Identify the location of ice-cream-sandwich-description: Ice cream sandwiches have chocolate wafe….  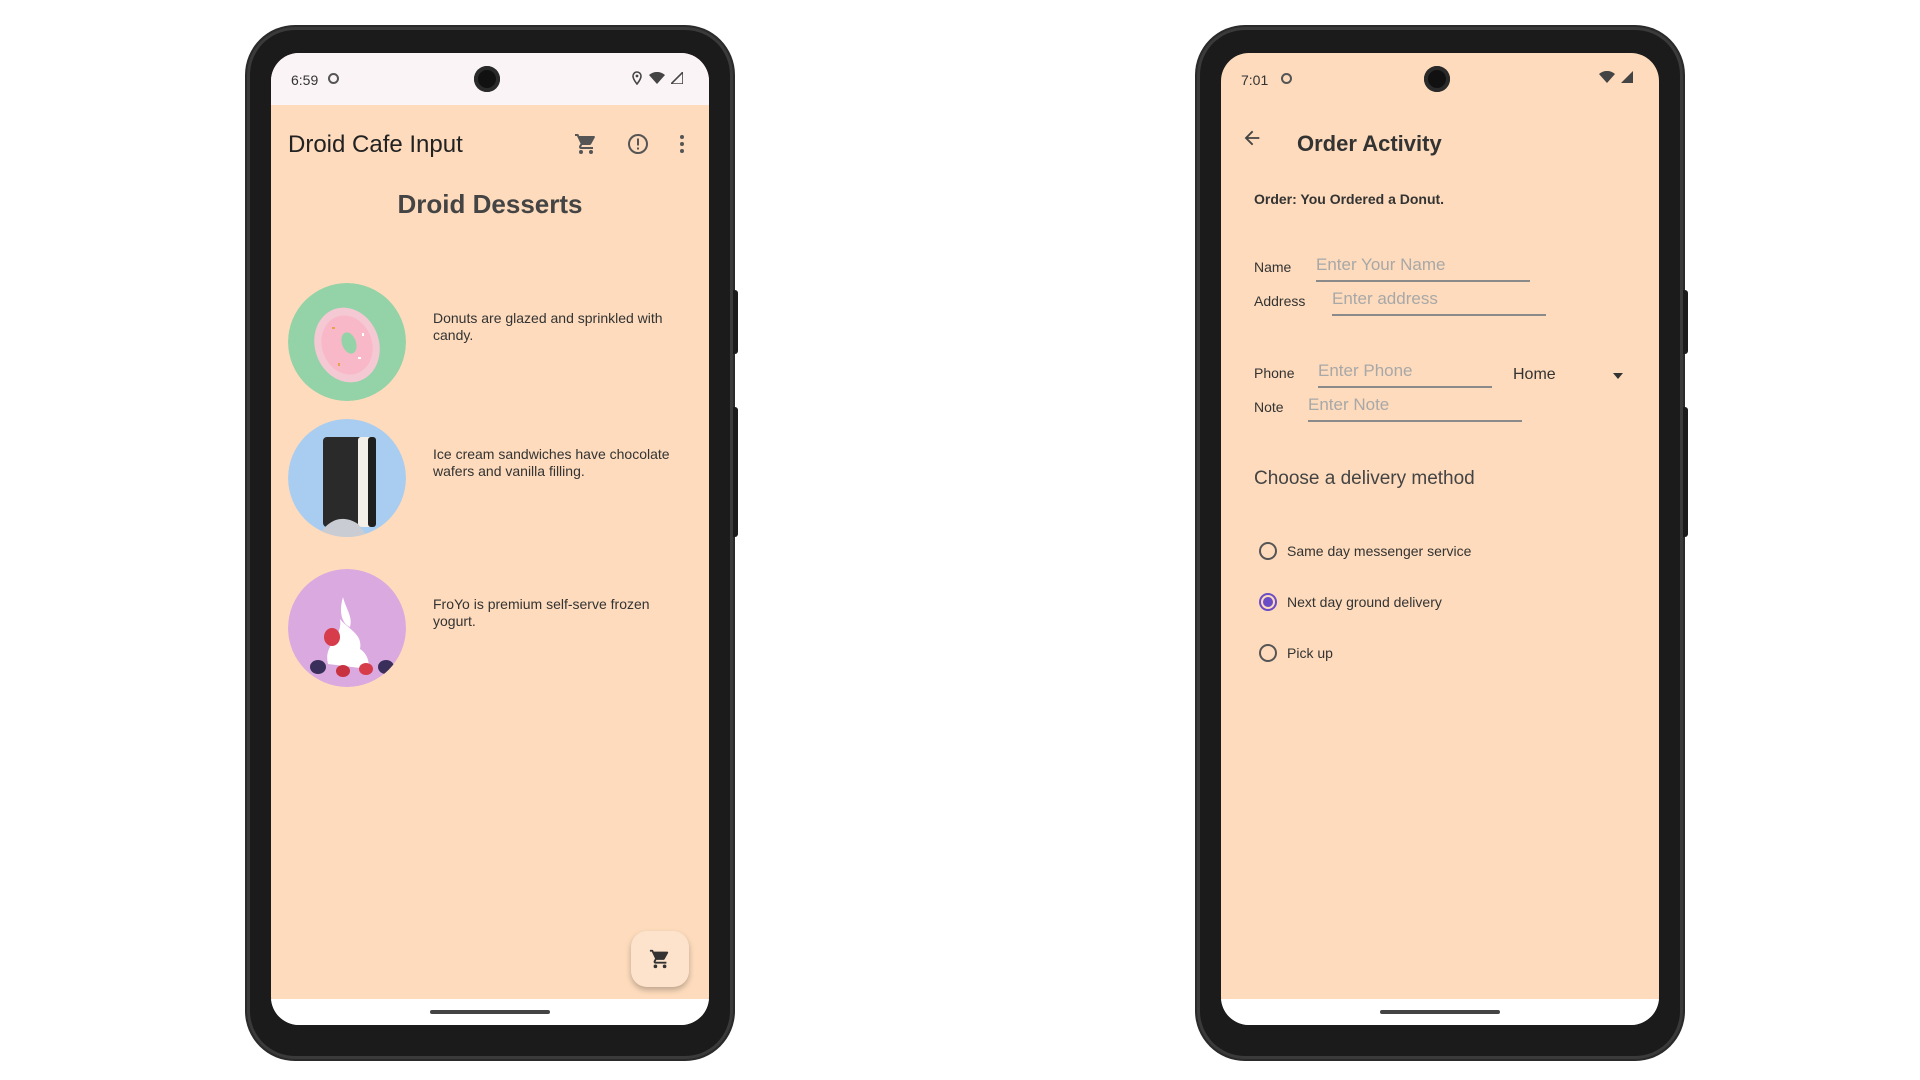
(551, 462).